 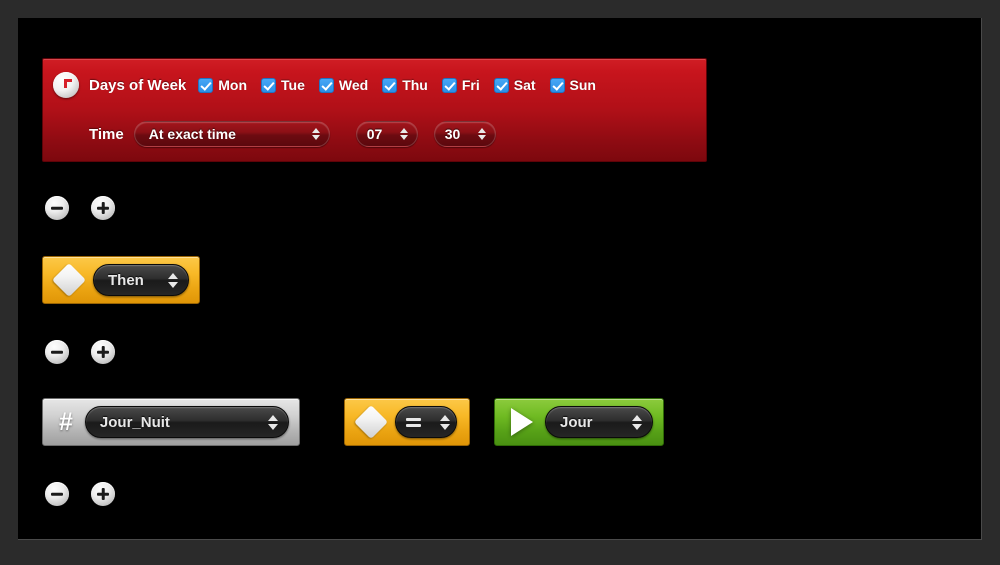 What do you see at coordinates (524, 85) in the screenshot?
I see `day-label: Sat` at bounding box center [524, 85].